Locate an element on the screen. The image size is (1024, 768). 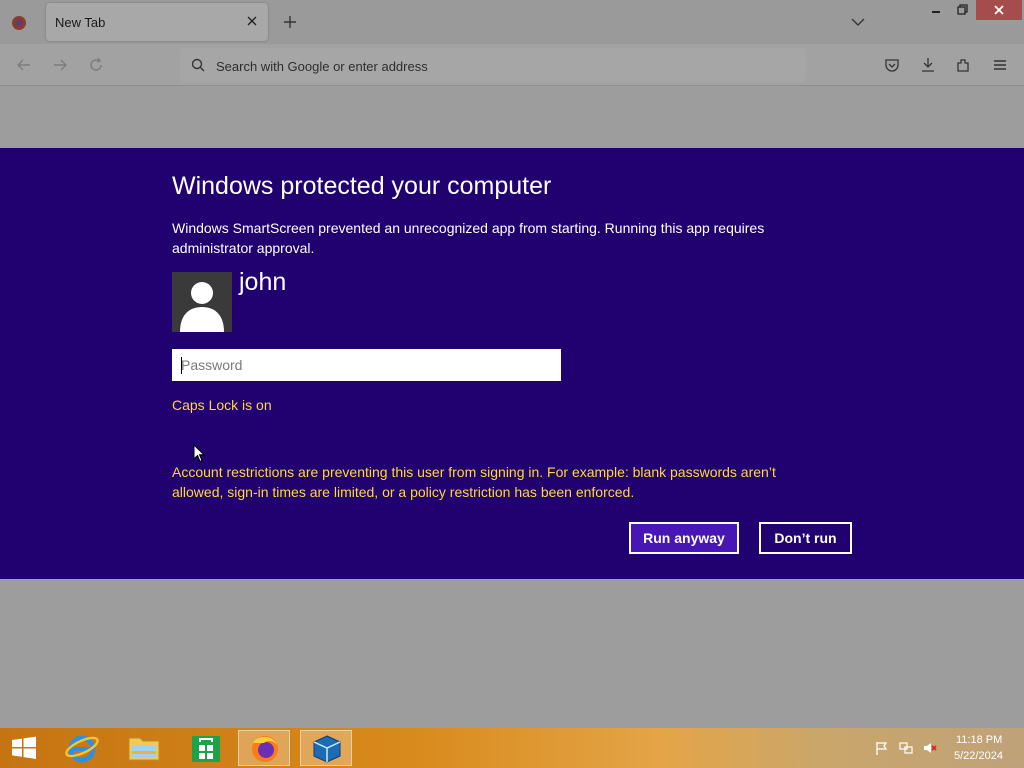
virtualbox-icon is located at coordinates (326, 748).